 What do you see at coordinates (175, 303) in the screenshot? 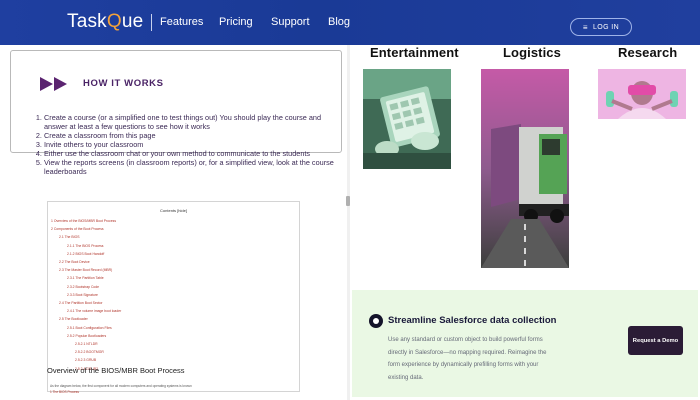
I see `toc-item: 2.4 The Partition Boot Sector` at bounding box center [175, 303].